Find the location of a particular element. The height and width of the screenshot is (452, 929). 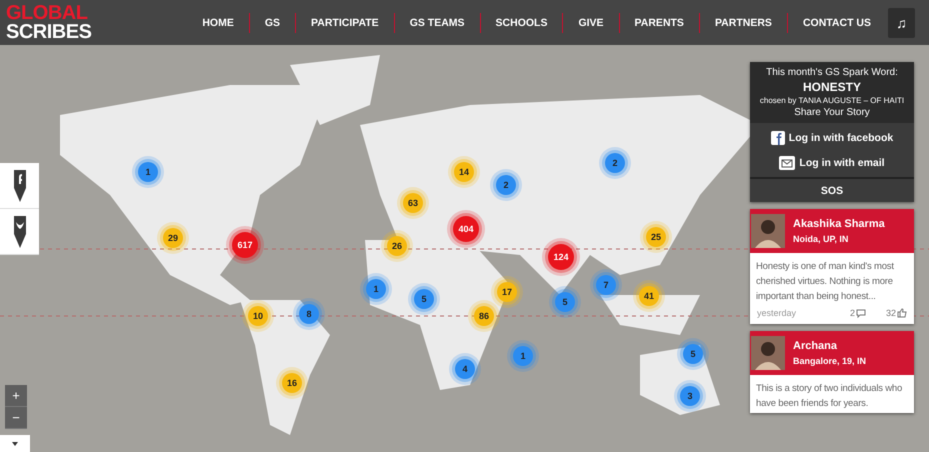

zoom-out-button: − is located at coordinates (16, 418).